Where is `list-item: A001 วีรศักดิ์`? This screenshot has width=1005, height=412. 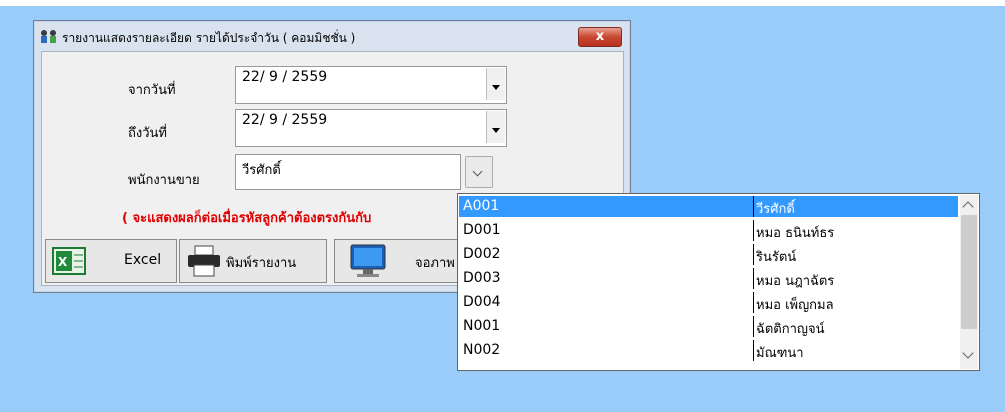 list-item: A001 วีรศักดิ์ is located at coordinates (708, 206).